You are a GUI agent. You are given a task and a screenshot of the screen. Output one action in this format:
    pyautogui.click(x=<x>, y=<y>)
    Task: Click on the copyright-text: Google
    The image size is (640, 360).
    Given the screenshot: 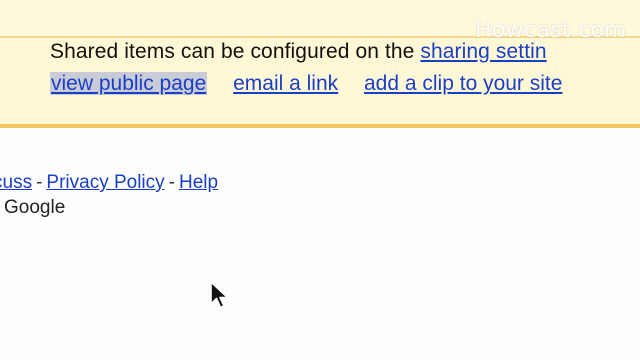 What is the action you would take?
    pyautogui.click(x=35, y=207)
    